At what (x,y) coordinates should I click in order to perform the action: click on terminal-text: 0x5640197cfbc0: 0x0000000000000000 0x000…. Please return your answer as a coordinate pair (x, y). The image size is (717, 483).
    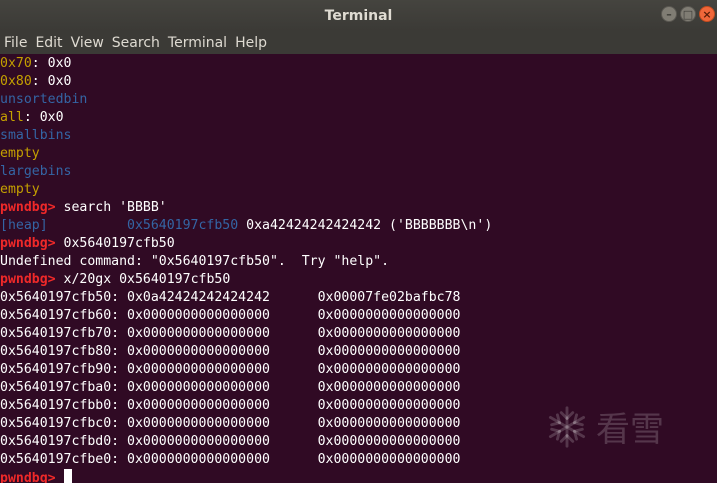
    Looking at the image, I should click on (230, 423).